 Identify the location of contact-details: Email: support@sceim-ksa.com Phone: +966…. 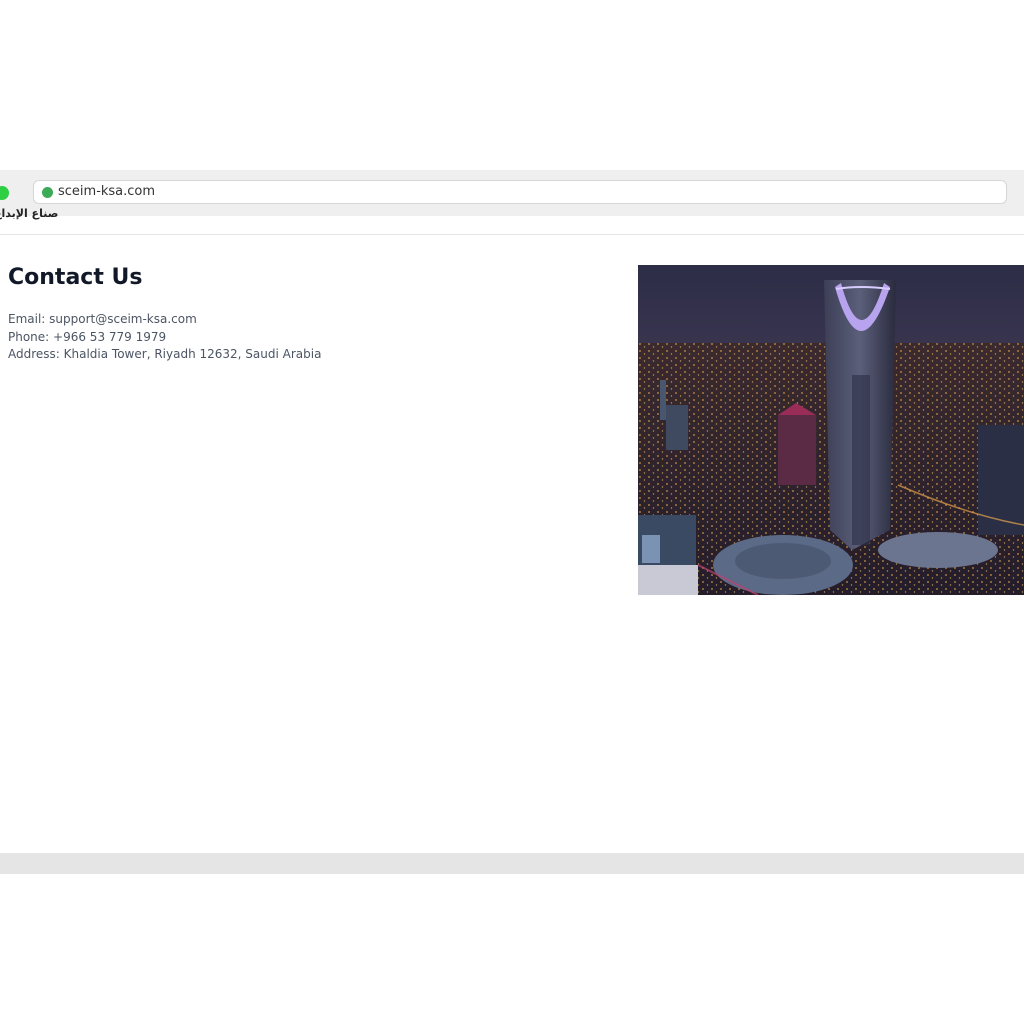
(164, 337).